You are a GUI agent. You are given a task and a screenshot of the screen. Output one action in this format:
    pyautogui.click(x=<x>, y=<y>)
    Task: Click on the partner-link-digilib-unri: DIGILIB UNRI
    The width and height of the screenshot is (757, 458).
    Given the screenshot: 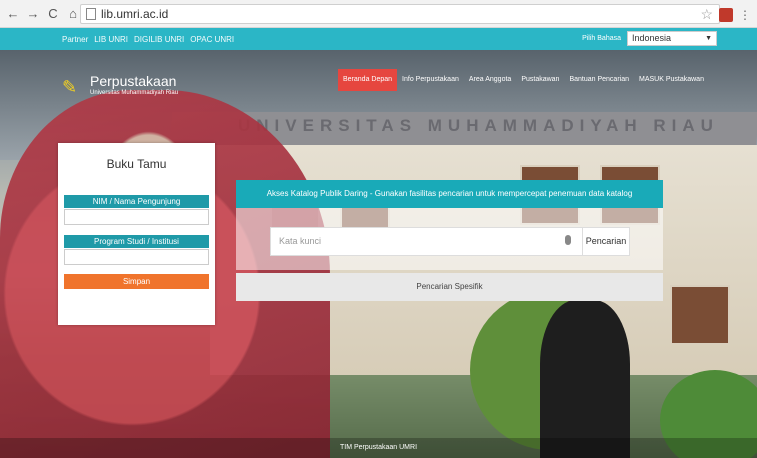 What is the action you would take?
    pyautogui.click(x=159, y=39)
    